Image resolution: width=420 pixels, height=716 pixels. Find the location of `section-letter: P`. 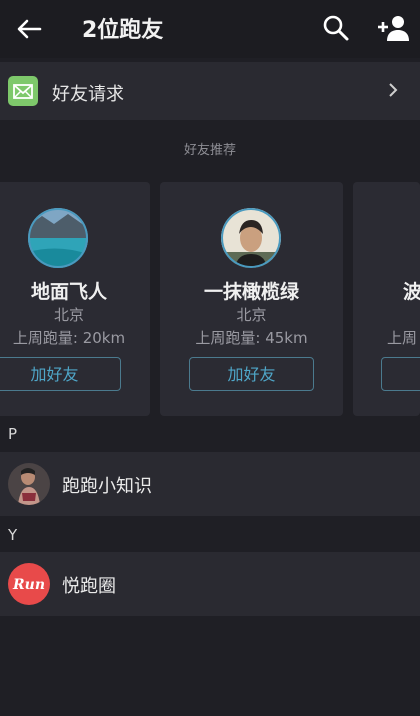

section-letter: P is located at coordinates (13, 434).